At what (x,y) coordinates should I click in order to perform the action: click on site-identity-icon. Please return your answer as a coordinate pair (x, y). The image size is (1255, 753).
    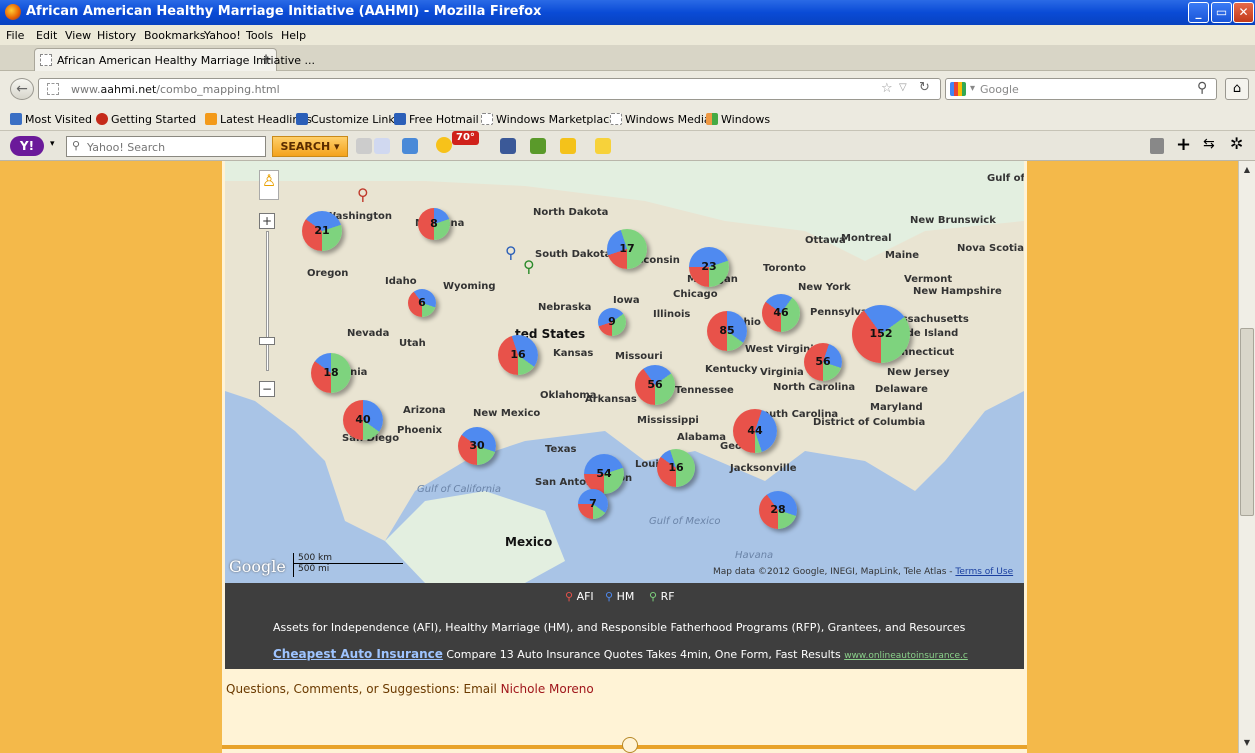
    Looking at the image, I should click on (53, 89).